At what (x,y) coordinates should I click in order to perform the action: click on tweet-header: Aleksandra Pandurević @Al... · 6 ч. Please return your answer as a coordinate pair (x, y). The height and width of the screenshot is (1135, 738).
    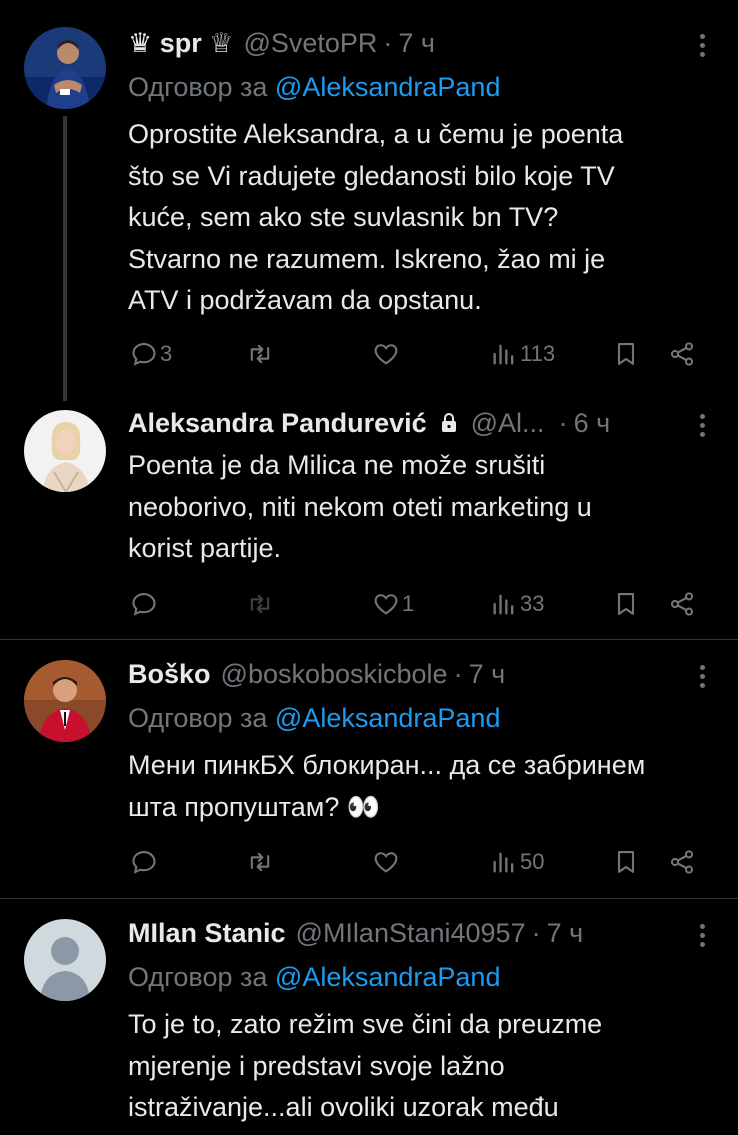
    Looking at the image, I should click on (411, 423).